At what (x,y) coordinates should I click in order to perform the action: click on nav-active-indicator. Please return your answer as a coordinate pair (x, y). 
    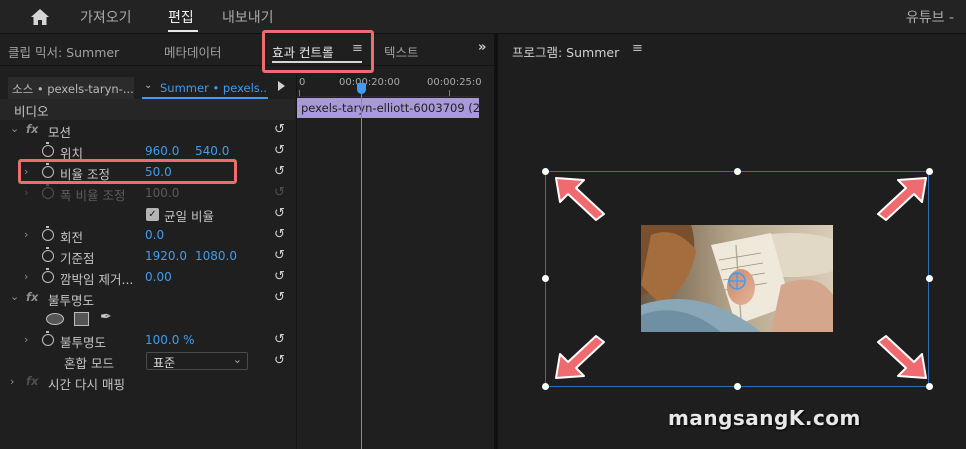
    Looking at the image, I should click on (183, 31).